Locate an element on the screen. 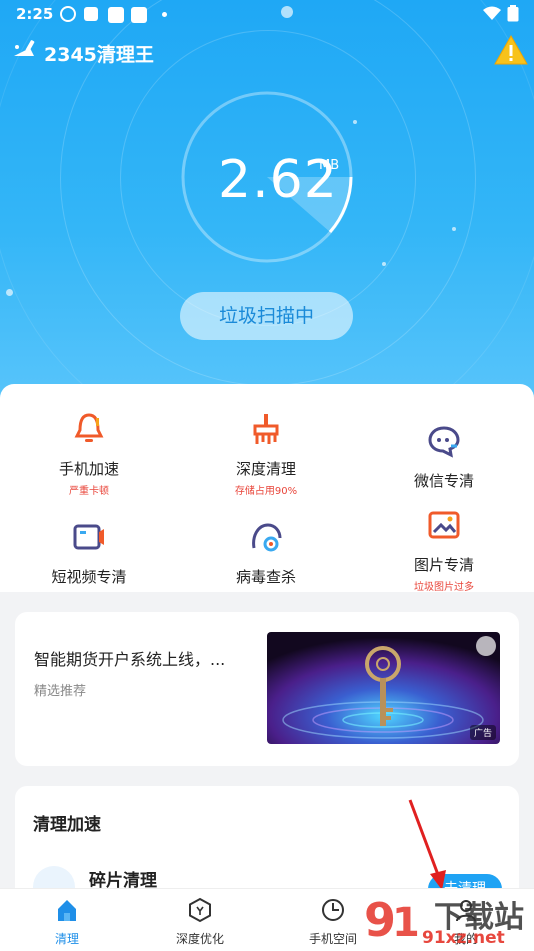 Image resolution: width=534 pixels, height=951 pixels. broom-icon is located at coordinates (266, 429).